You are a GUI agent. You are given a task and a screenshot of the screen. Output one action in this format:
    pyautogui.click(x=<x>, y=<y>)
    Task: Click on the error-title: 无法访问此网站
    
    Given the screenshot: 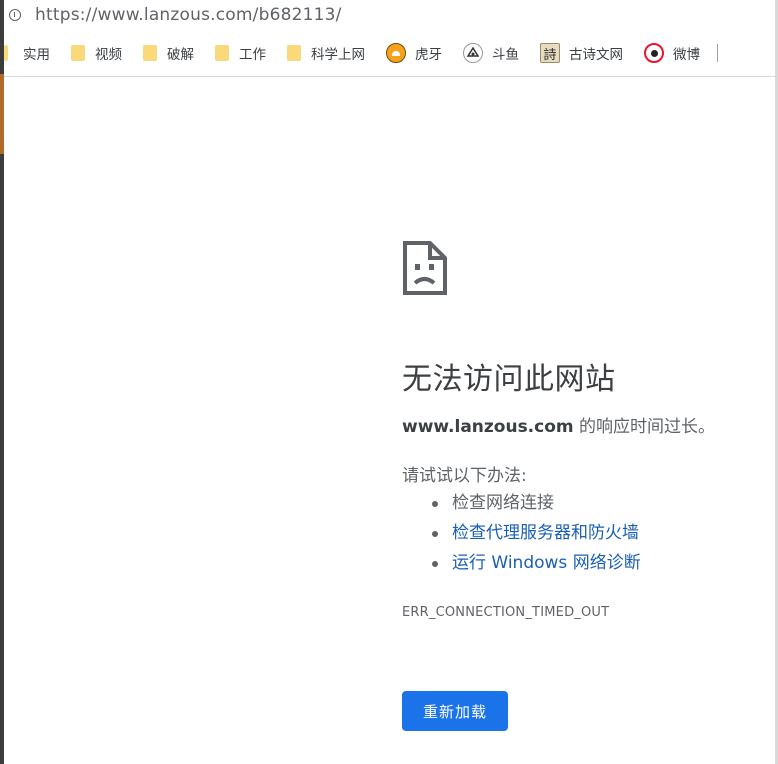 What is the action you would take?
    pyautogui.click(x=509, y=379)
    